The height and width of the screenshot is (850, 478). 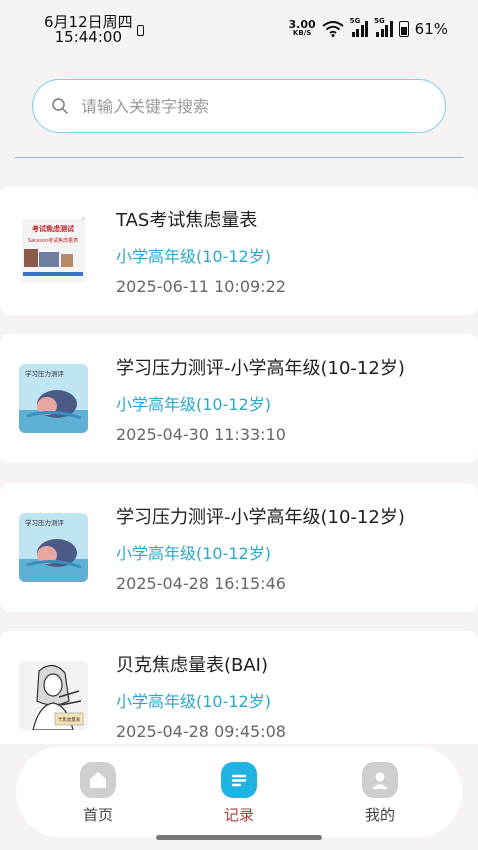 What do you see at coordinates (201, 731) in the screenshot?
I see `record-date: 2025-04-28 09:45:08` at bounding box center [201, 731].